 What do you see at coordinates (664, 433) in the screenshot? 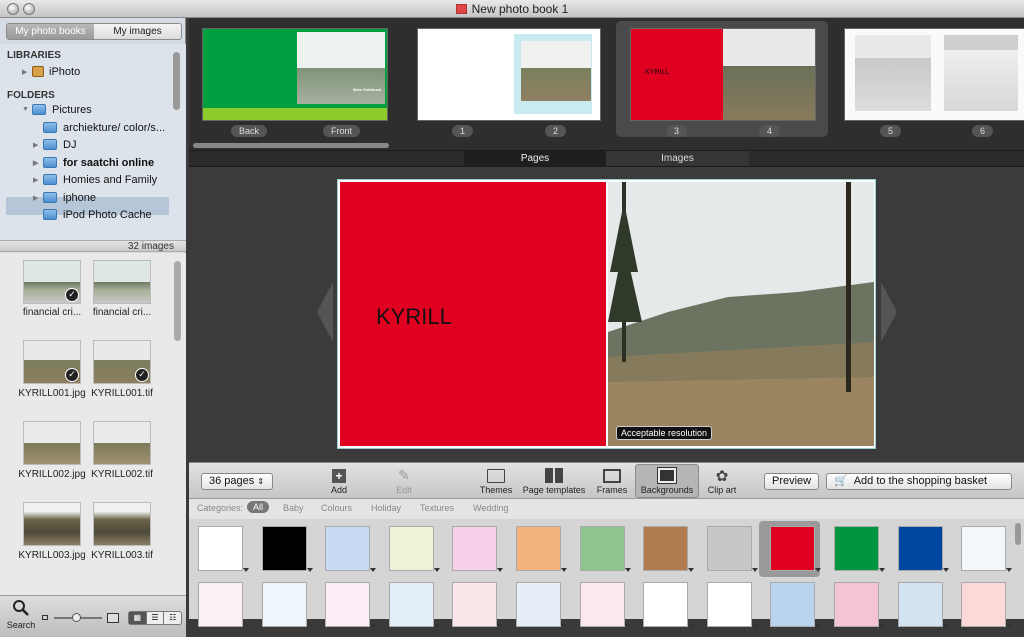
I see `resolution-badge: Acceptable resolution` at bounding box center [664, 433].